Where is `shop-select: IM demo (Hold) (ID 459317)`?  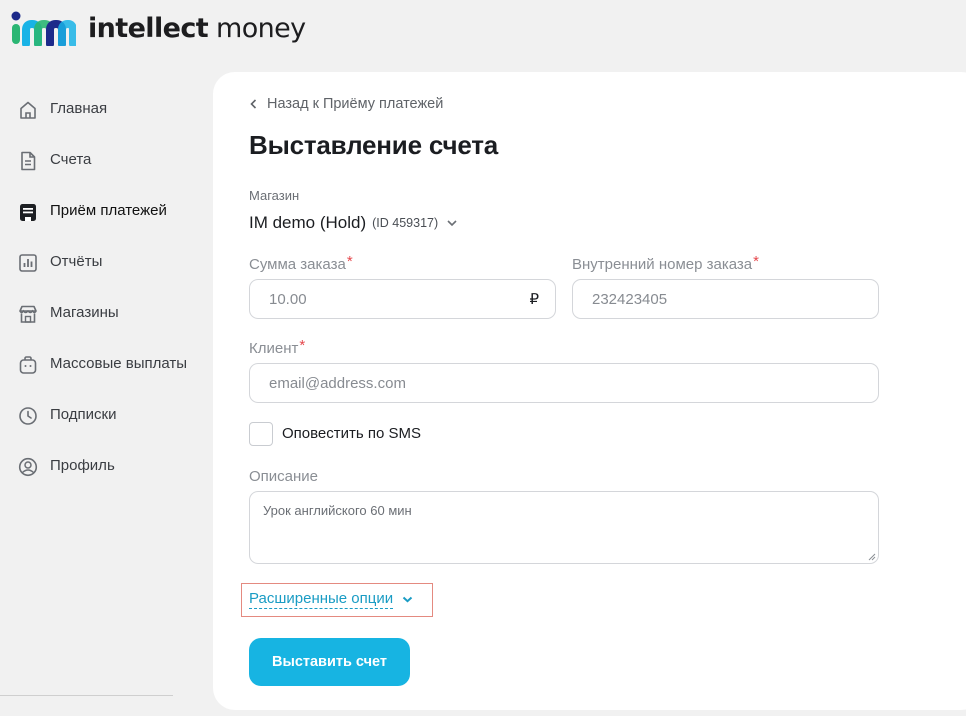
shop-select: IM demo (Hold) (ID 459317) is located at coordinates (353, 223).